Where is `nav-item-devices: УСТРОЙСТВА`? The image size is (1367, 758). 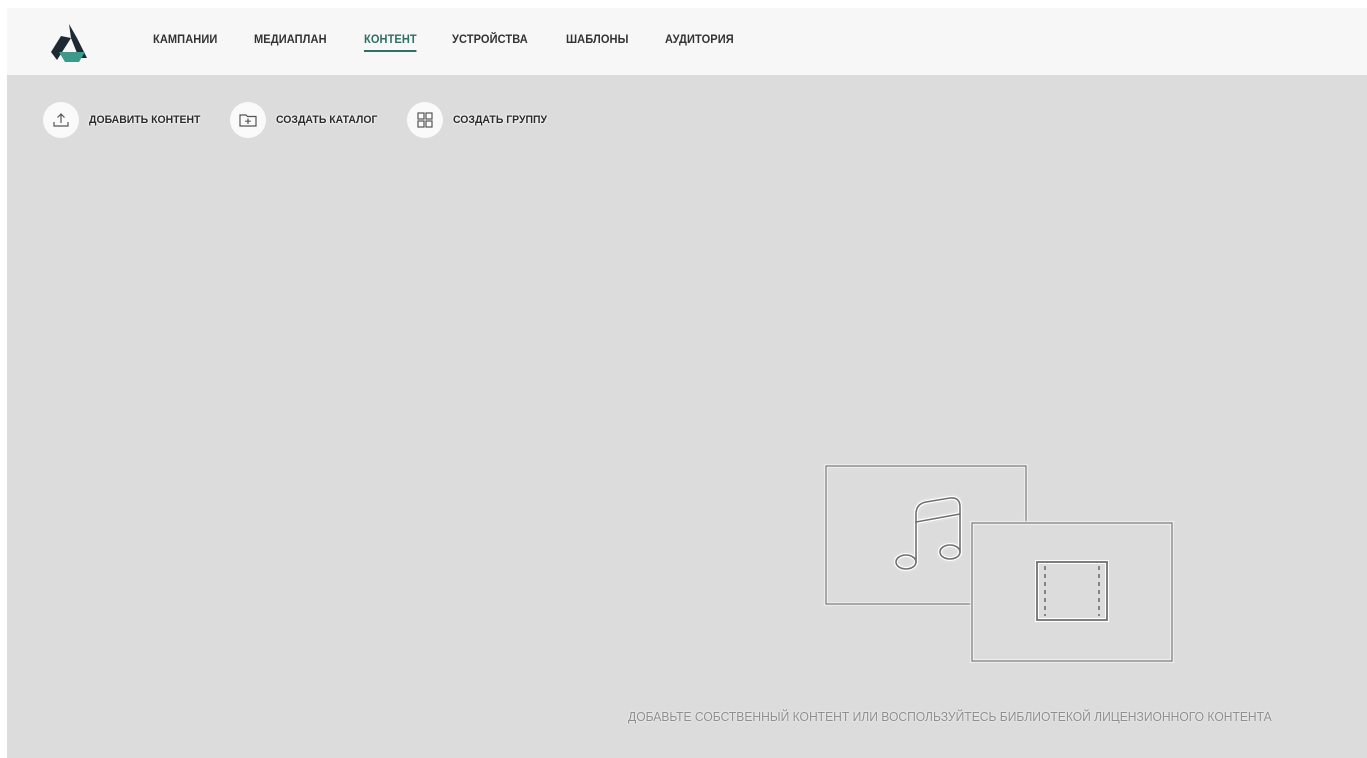 nav-item-devices: УСТРОЙСТВА is located at coordinates (490, 42).